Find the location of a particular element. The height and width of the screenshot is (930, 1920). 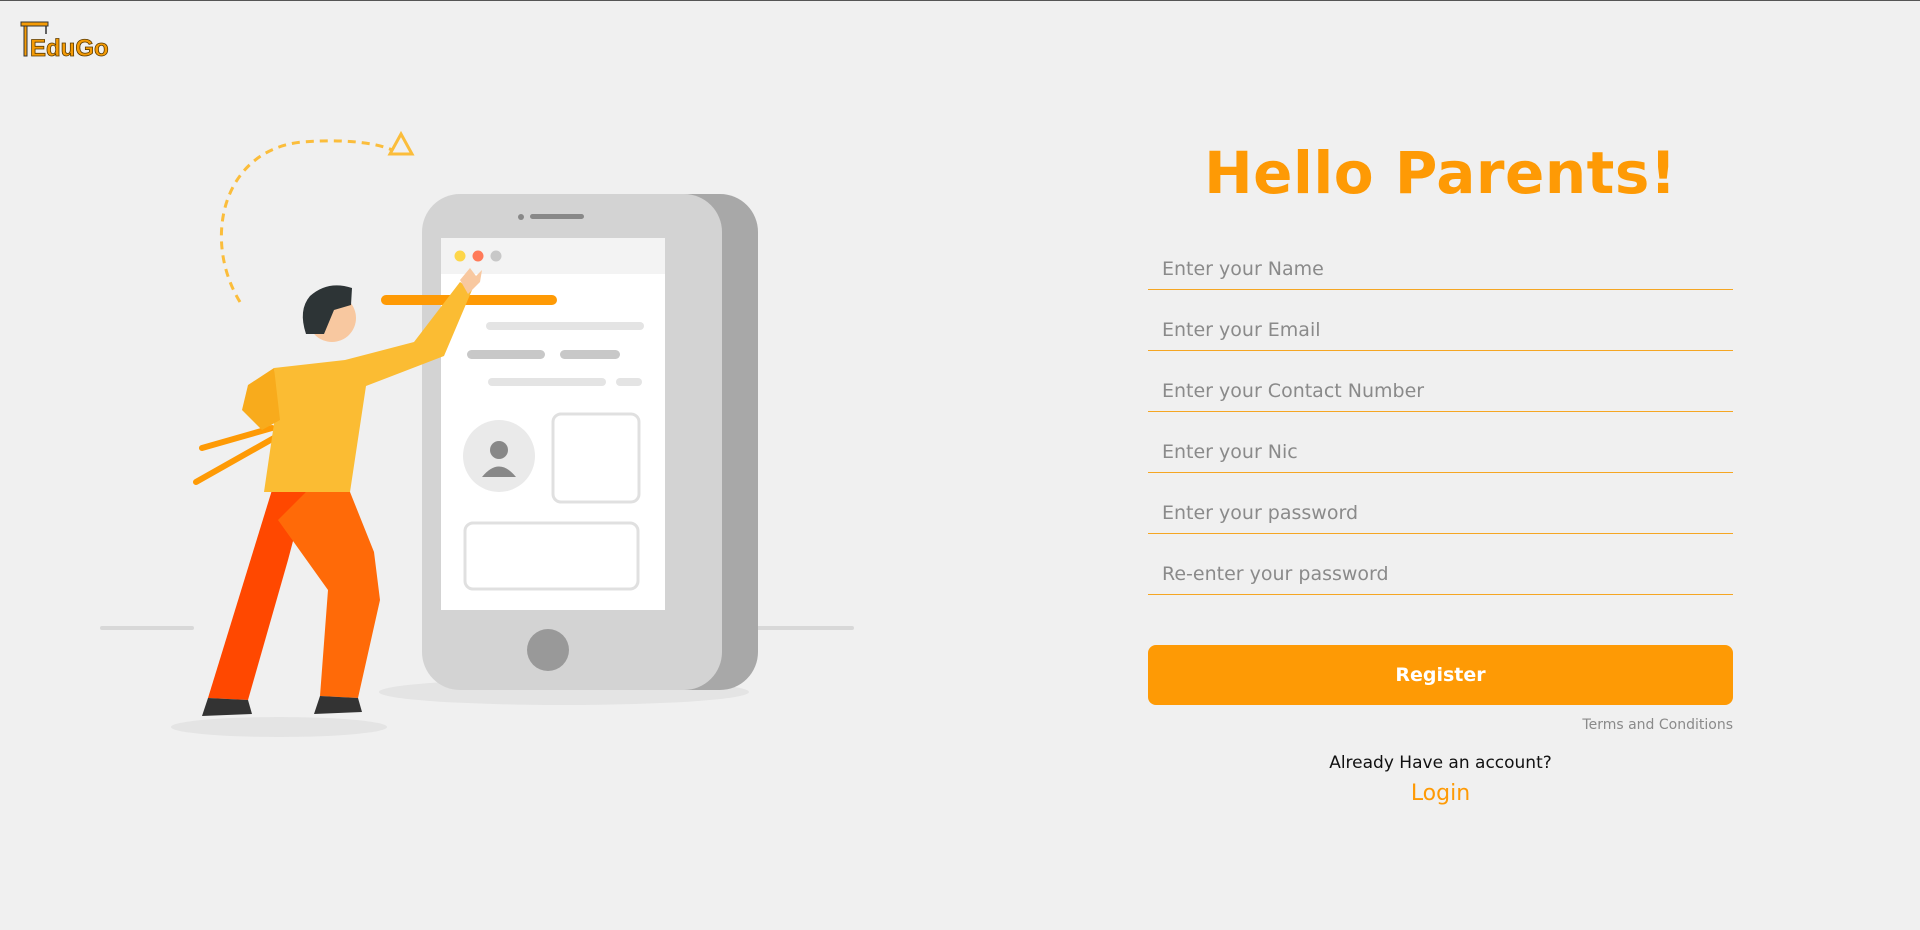

contact-number-field is located at coordinates (1440, 382).